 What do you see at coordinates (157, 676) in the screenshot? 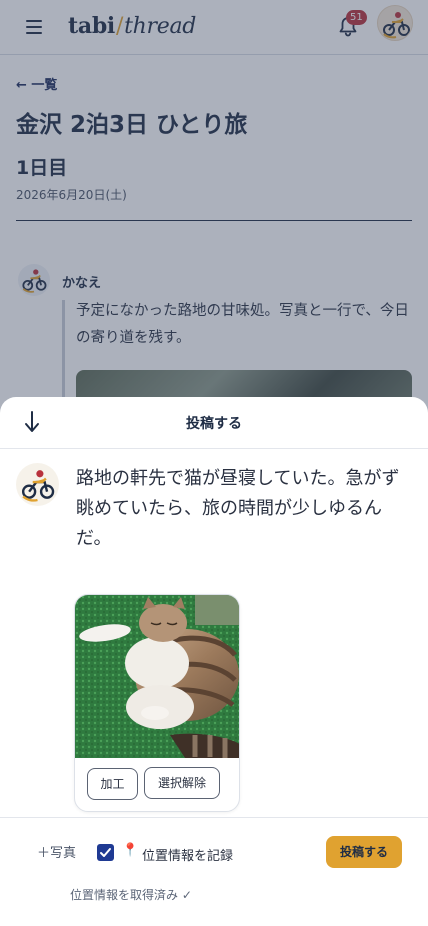
I see `cat-napping-photo` at bounding box center [157, 676].